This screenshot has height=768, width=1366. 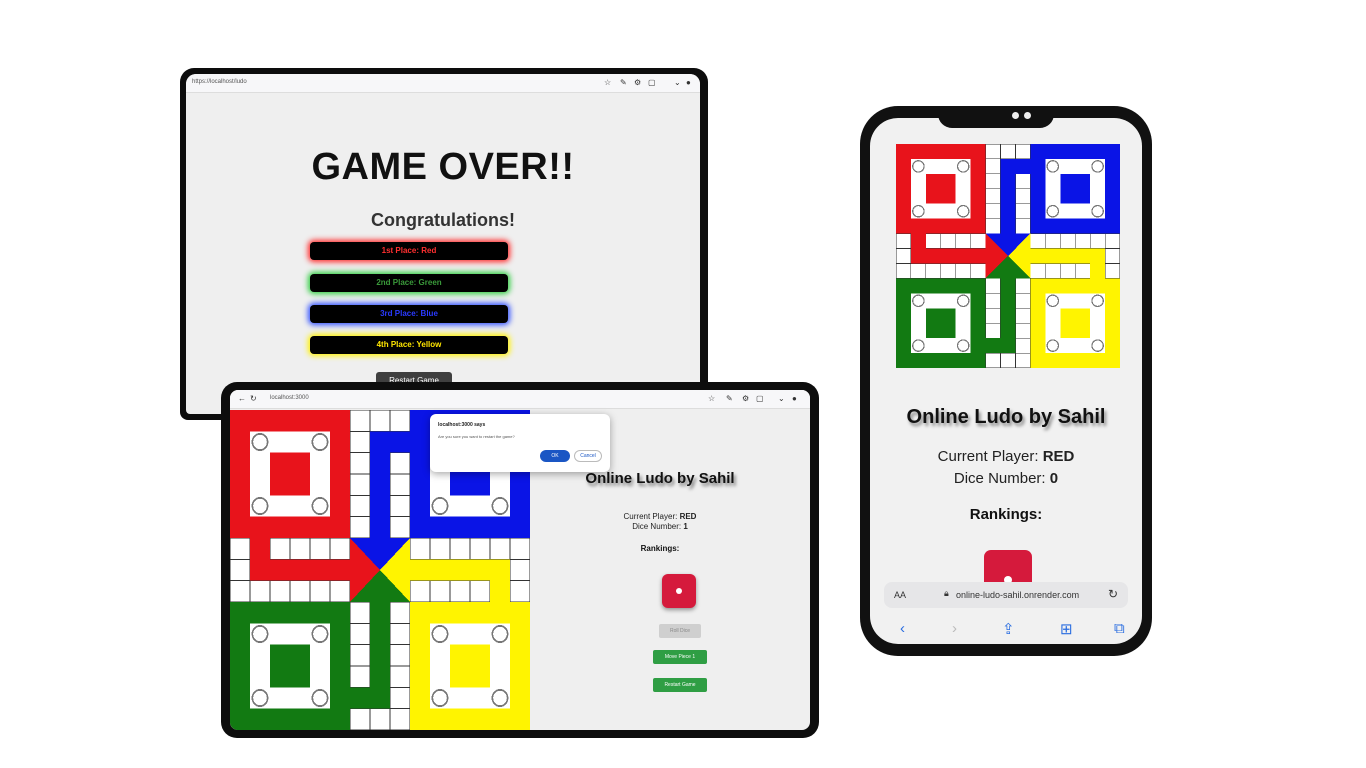 I want to click on phone-address-bar: AA 🔒︎ online-ludo-sahil.onrender.com ↻, so click(x=1006, y=595).